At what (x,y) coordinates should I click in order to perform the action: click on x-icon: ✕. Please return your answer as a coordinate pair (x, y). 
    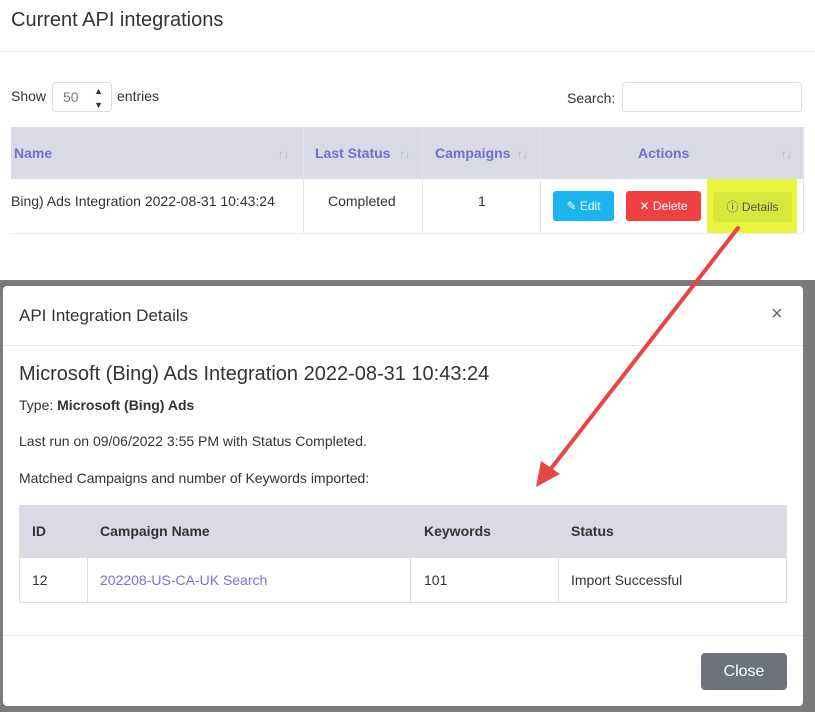
    Looking at the image, I should click on (644, 206).